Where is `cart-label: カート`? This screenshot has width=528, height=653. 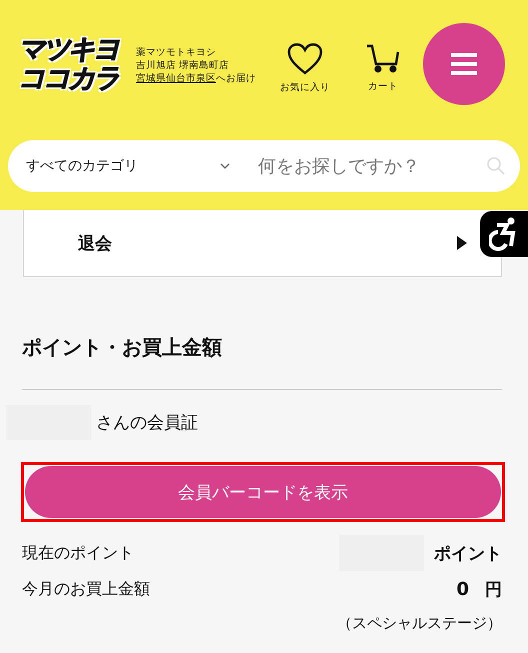
cart-label: カート is located at coordinates (383, 86).